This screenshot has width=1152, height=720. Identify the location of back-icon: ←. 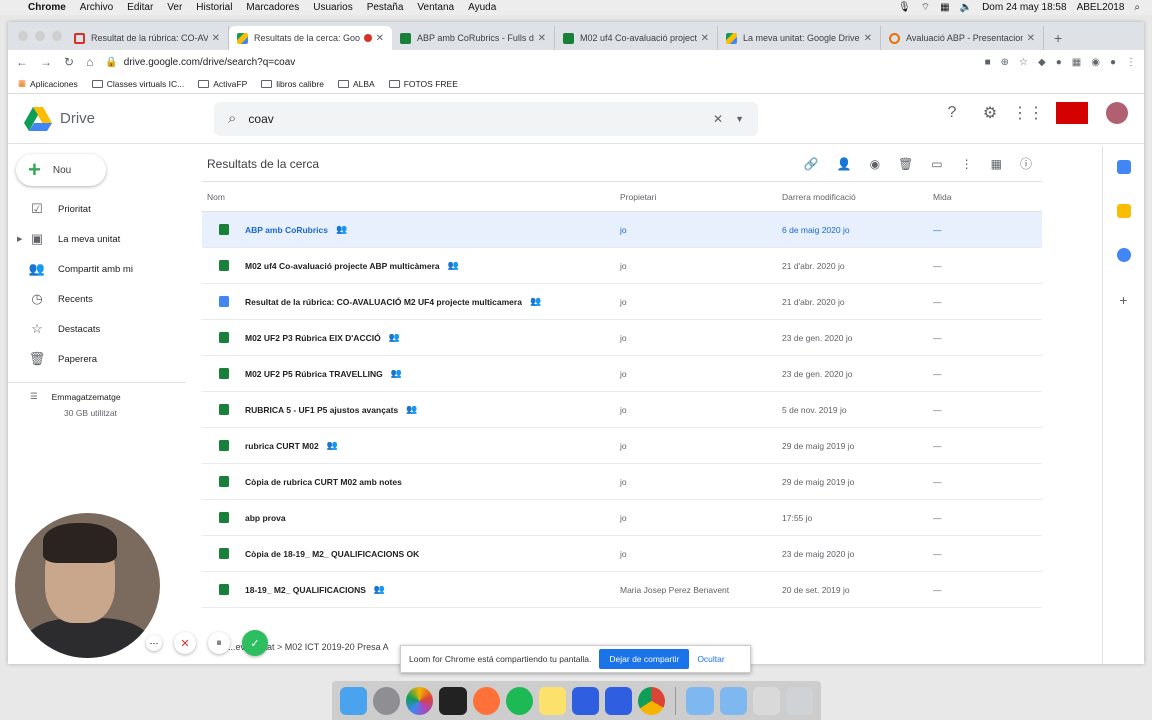
(22, 62).